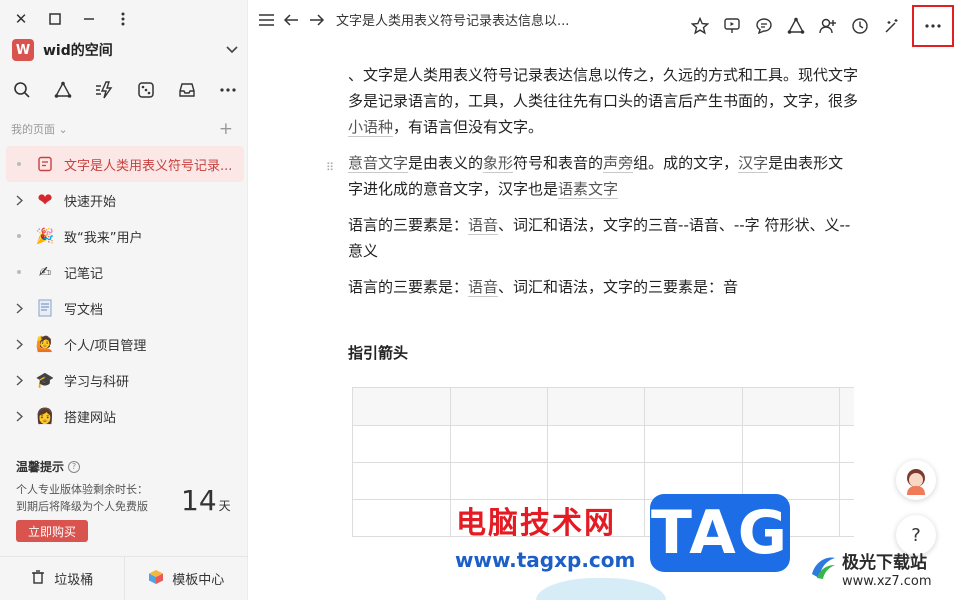 Image resolution: width=960 pixels, height=600 pixels. I want to click on space-name: wid的空间, so click(78, 51).